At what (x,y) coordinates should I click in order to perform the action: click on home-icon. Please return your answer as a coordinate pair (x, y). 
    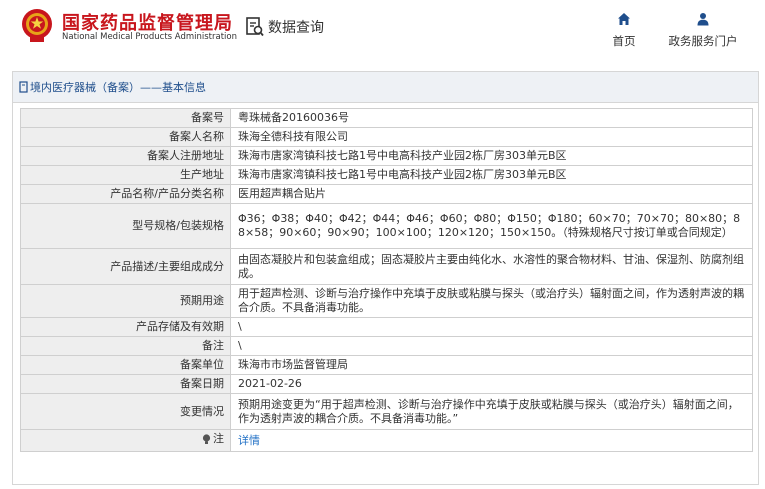
    Looking at the image, I should click on (624, 19).